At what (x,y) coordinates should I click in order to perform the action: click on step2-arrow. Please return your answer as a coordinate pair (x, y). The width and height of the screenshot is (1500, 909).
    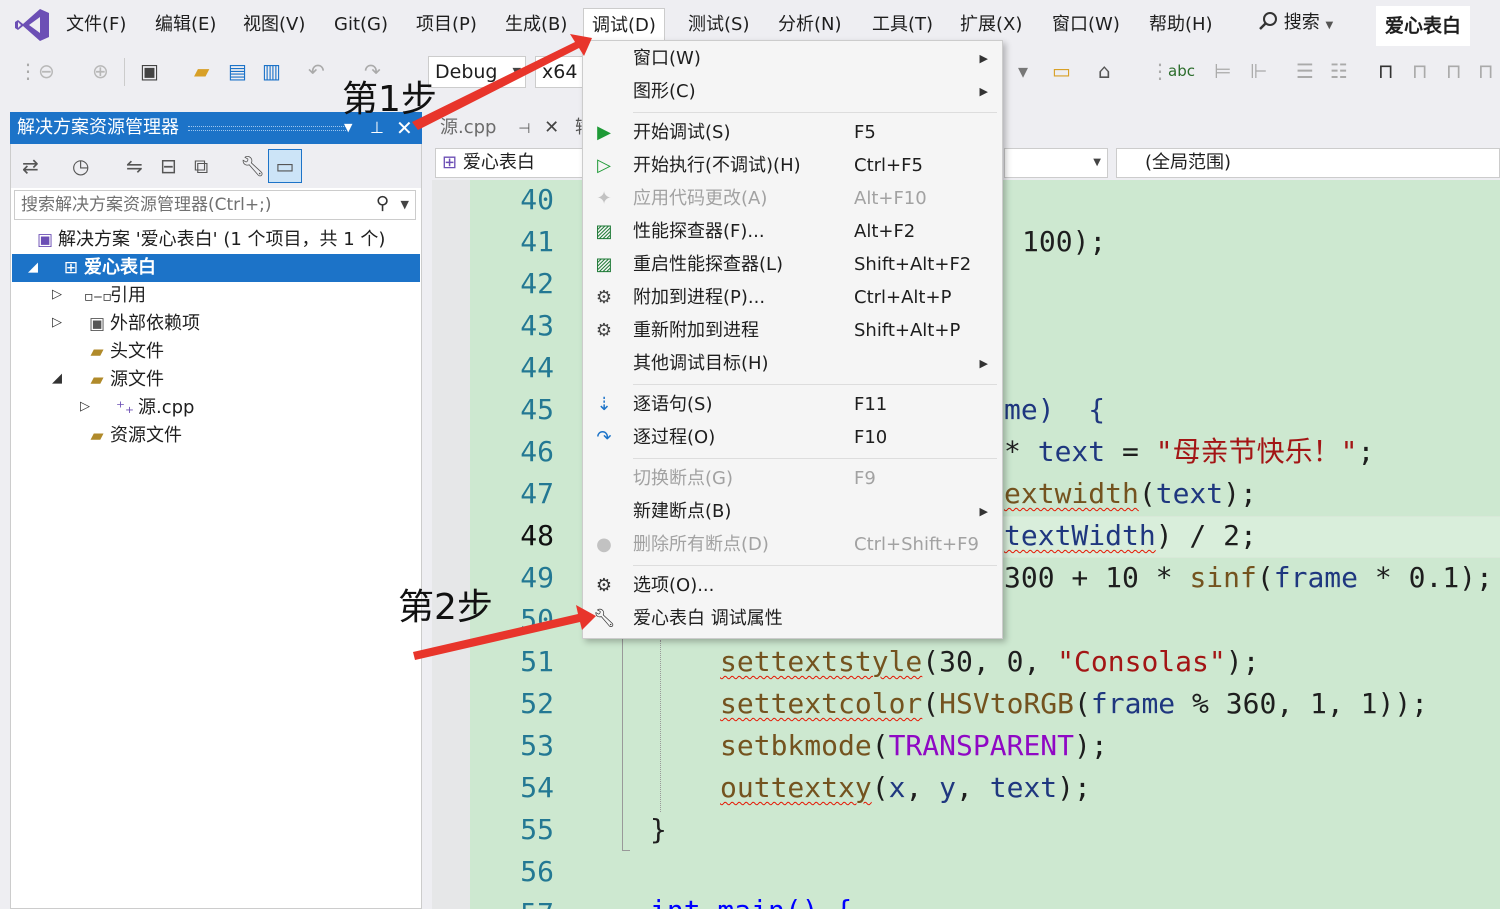
    Looking at the image, I should click on (504, 632).